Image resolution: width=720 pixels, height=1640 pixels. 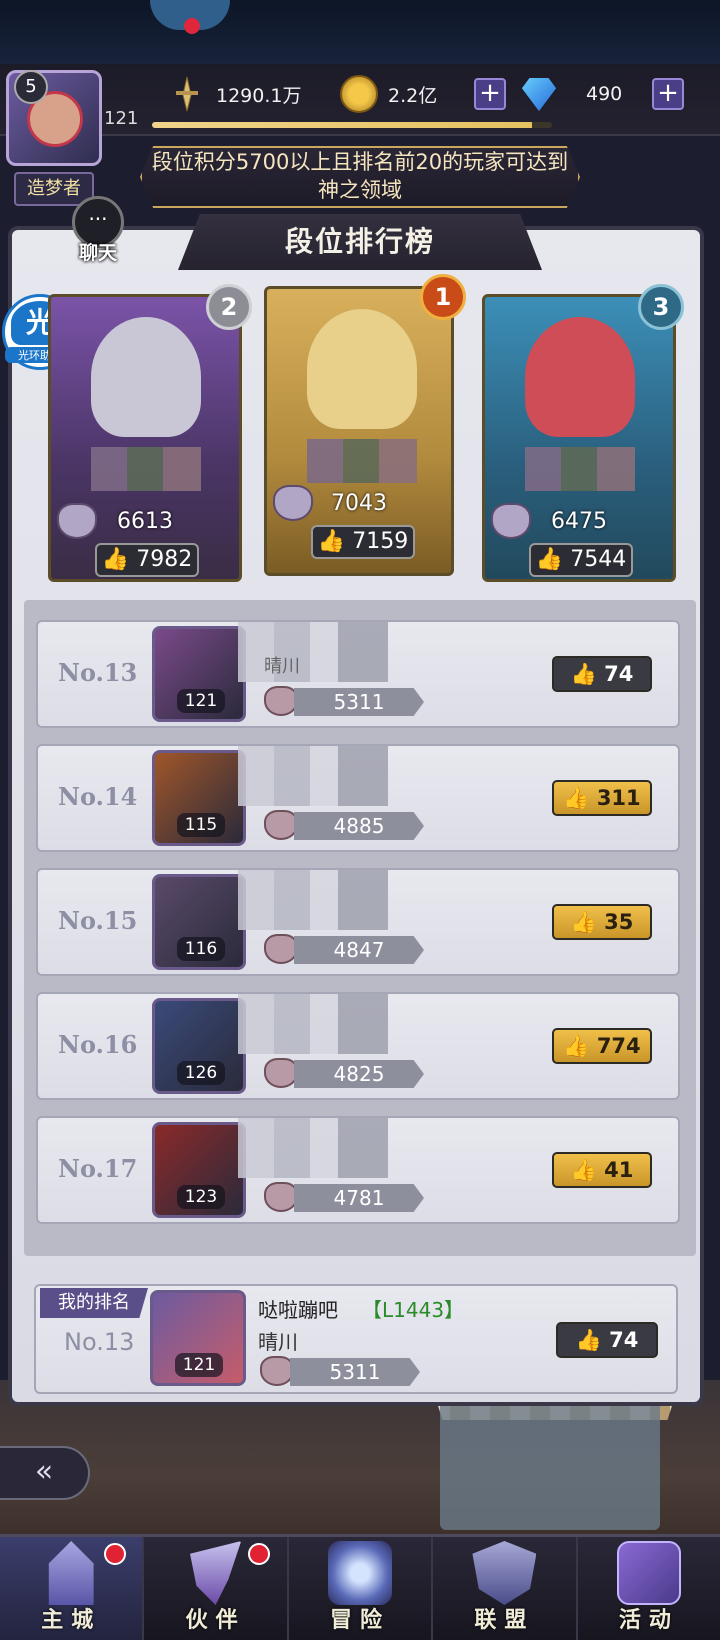 I want to click on list-item: No.13 121 晴川 5311 👍 74, so click(x=358, y=674).